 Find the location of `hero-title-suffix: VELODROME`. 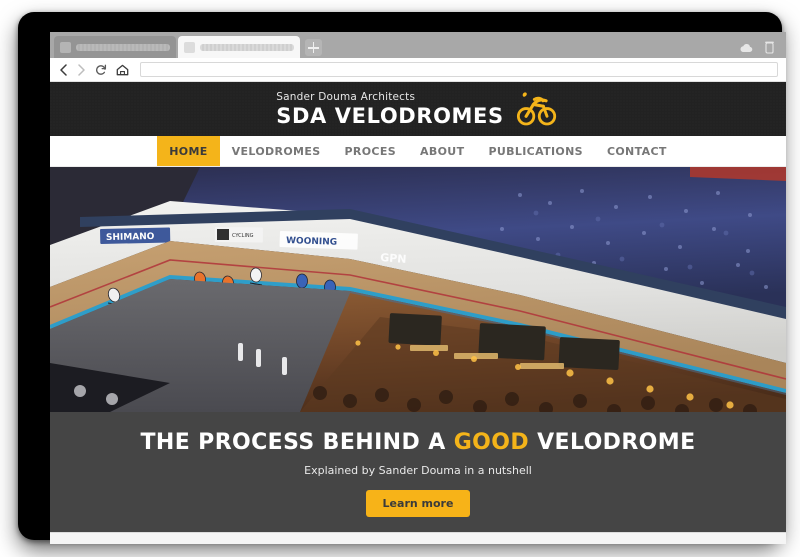

hero-title-suffix: VELODROME is located at coordinates (612, 442).